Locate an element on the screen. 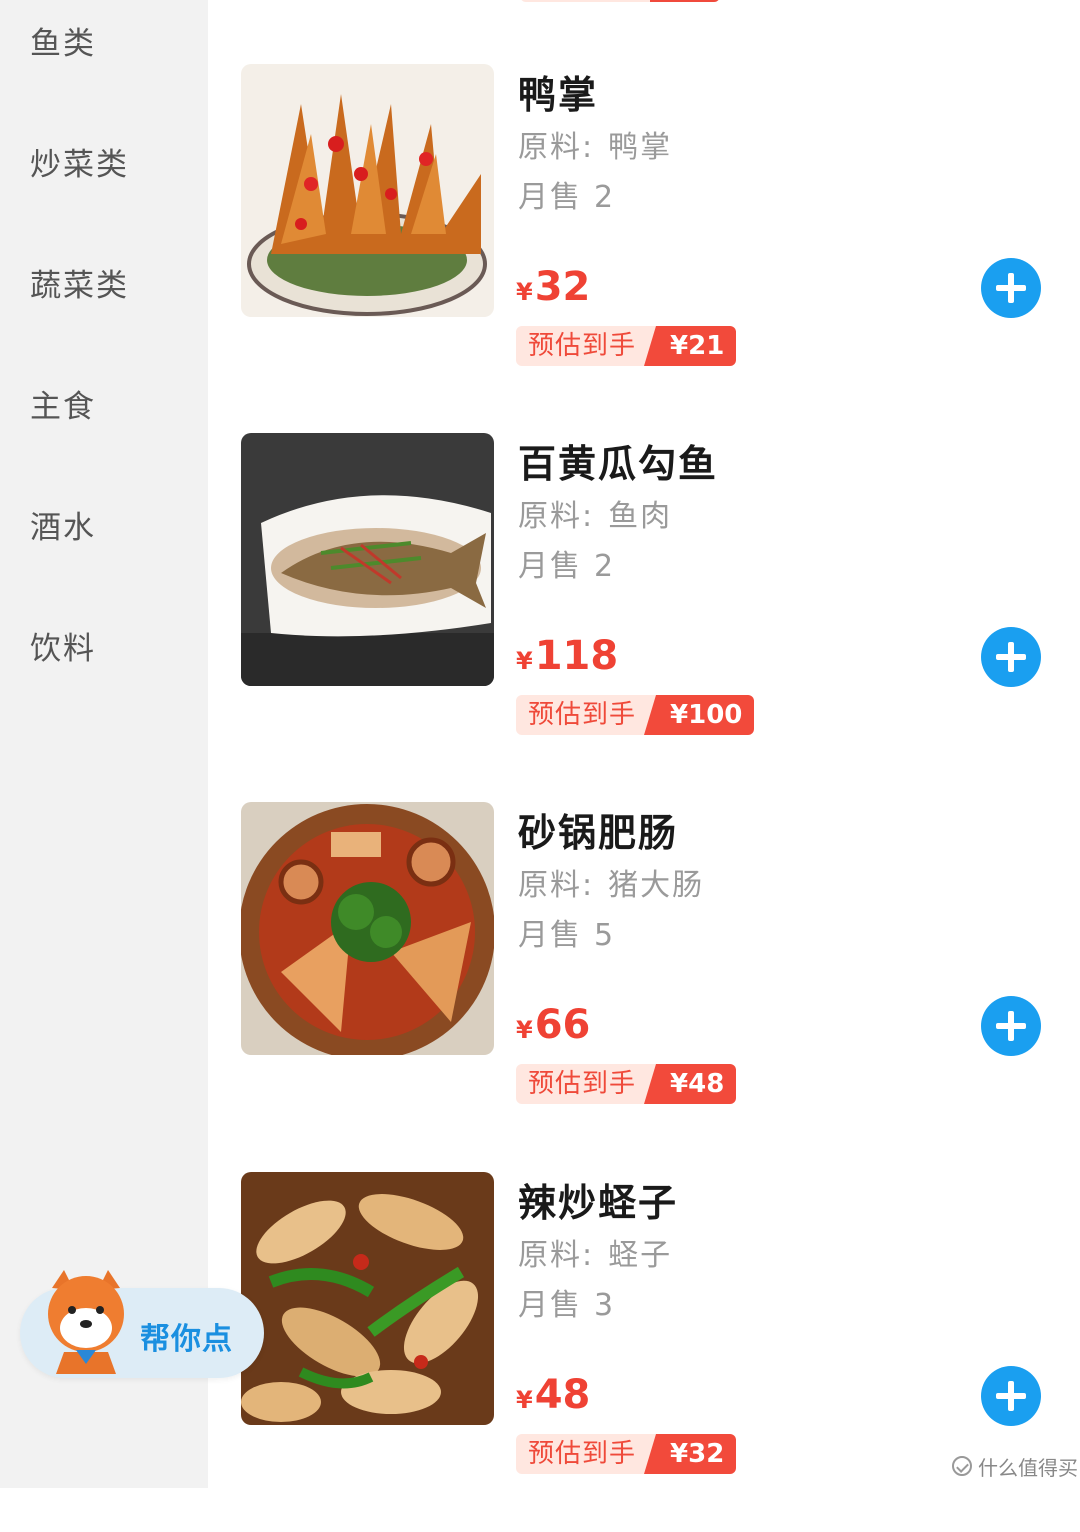 The image size is (1080, 1532). dish-name: 鸭掌 is located at coordinates (558, 95).